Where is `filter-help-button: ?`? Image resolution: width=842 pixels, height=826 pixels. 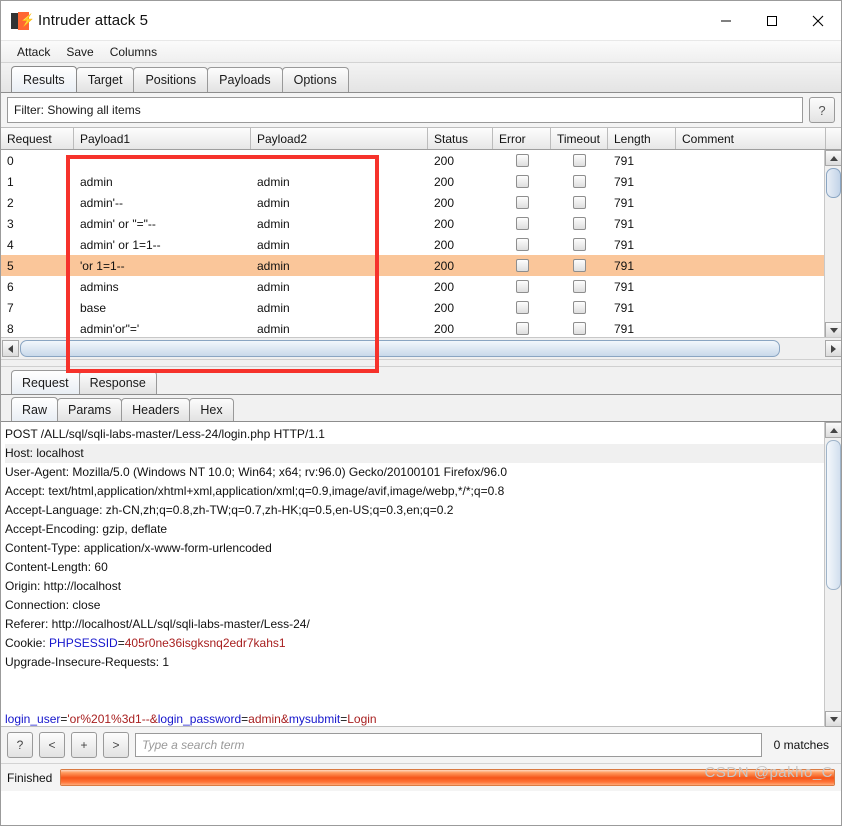 filter-help-button: ? is located at coordinates (822, 110).